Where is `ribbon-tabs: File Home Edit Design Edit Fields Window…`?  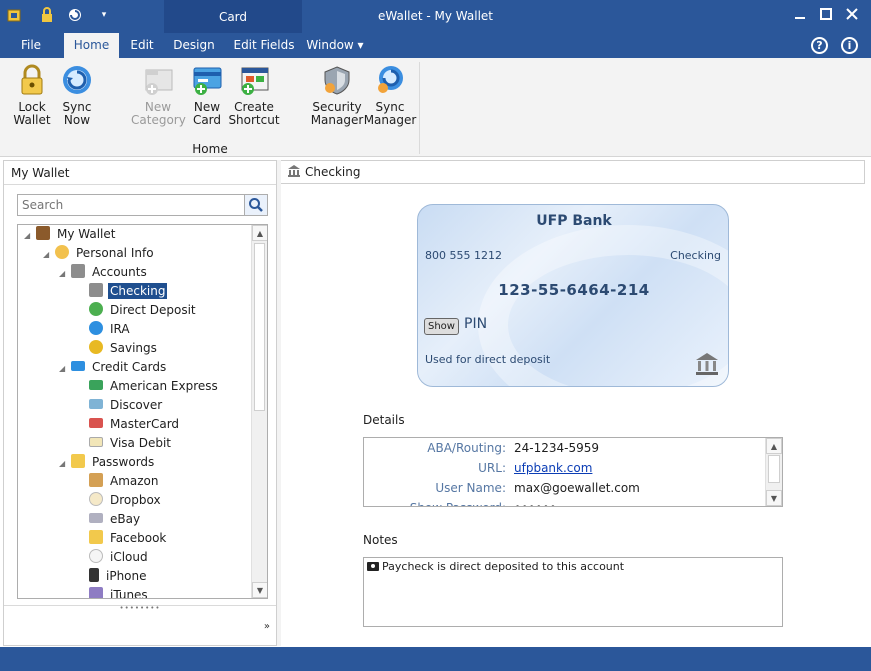 ribbon-tabs: File Home Edit Design Edit Fields Window… is located at coordinates (435, 45).